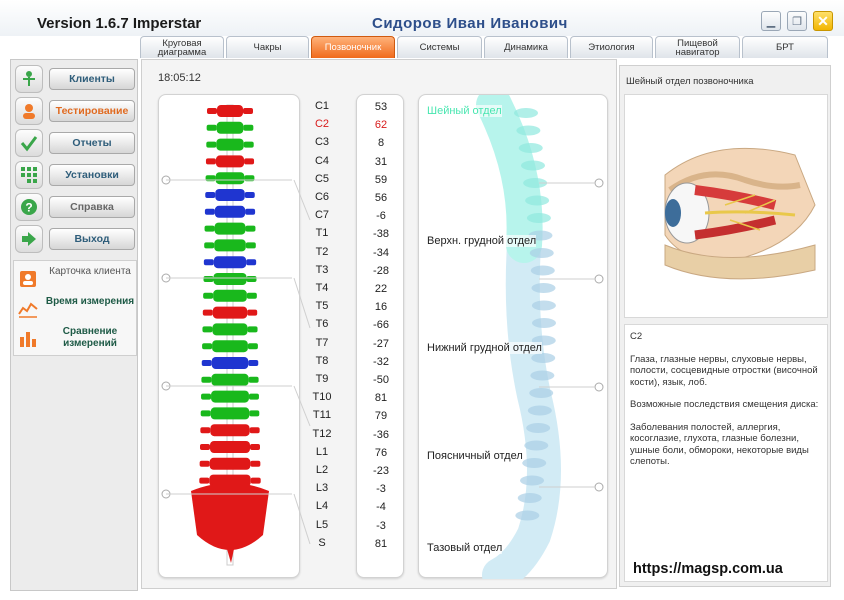 Image resolution: width=844 pixels, height=600 pixels. What do you see at coordinates (230, 346) in the screenshot?
I see `vertebra-T8` at bounding box center [230, 346].